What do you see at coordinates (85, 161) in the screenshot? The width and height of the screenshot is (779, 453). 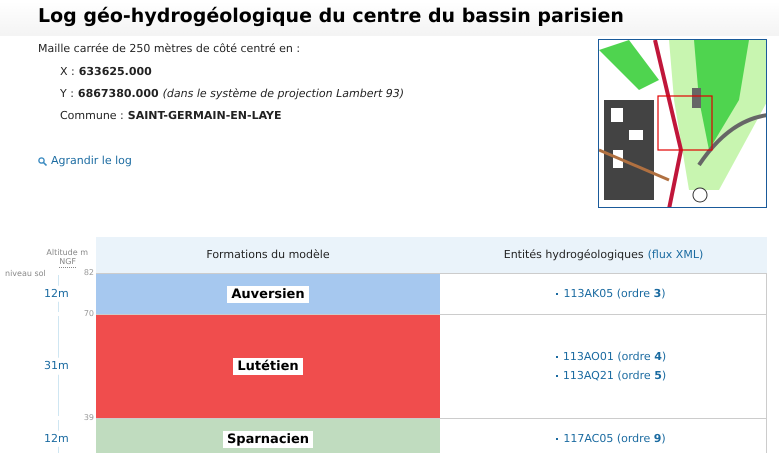 I see `enlarge-link: Agrandir le log` at bounding box center [85, 161].